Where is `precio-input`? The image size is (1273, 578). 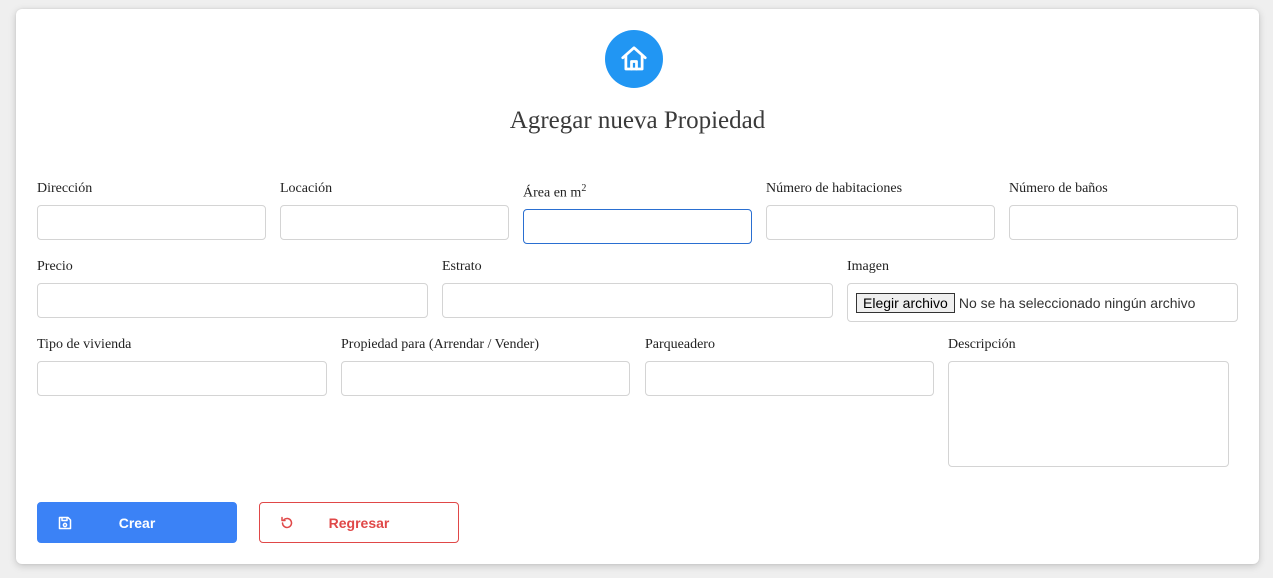
precio-input is located at coordinates (232, 300).